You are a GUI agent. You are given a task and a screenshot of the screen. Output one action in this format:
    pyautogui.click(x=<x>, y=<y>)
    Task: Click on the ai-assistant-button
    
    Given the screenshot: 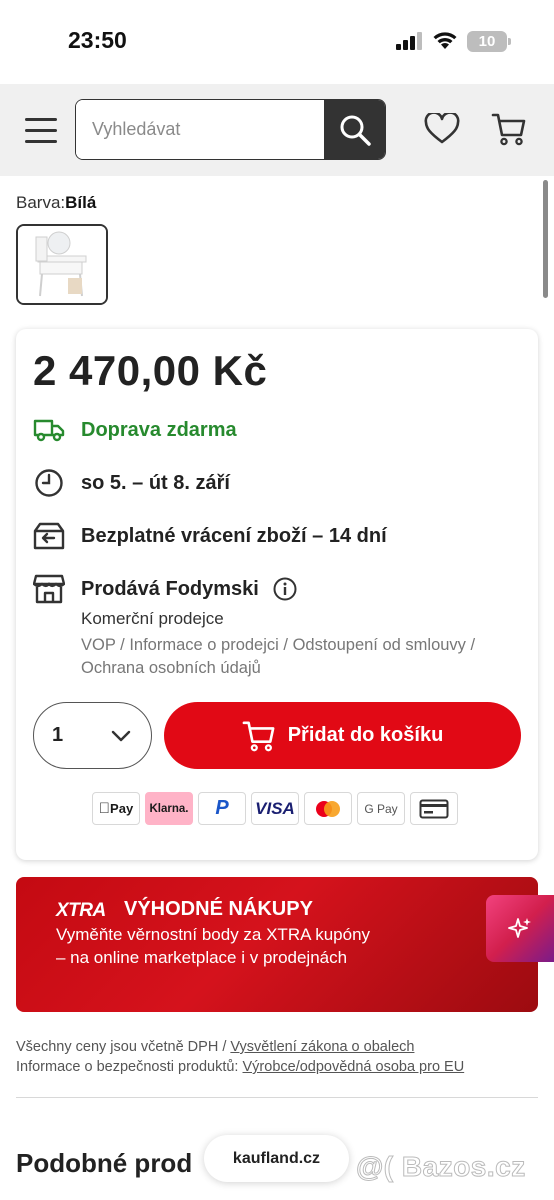 What is the action you would take?
    pyautogui.click(x=520, y=928)
    